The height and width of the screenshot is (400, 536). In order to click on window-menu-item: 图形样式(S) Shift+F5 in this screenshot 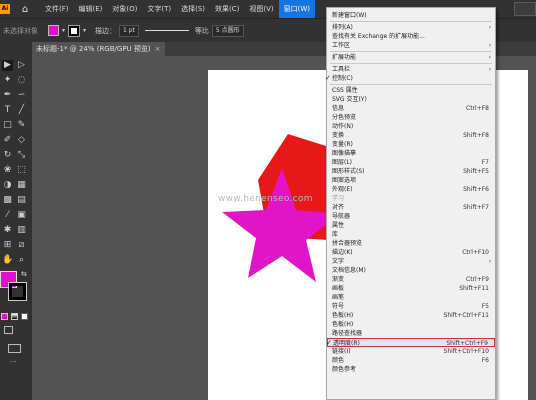, I will do `click(411, 171)`.